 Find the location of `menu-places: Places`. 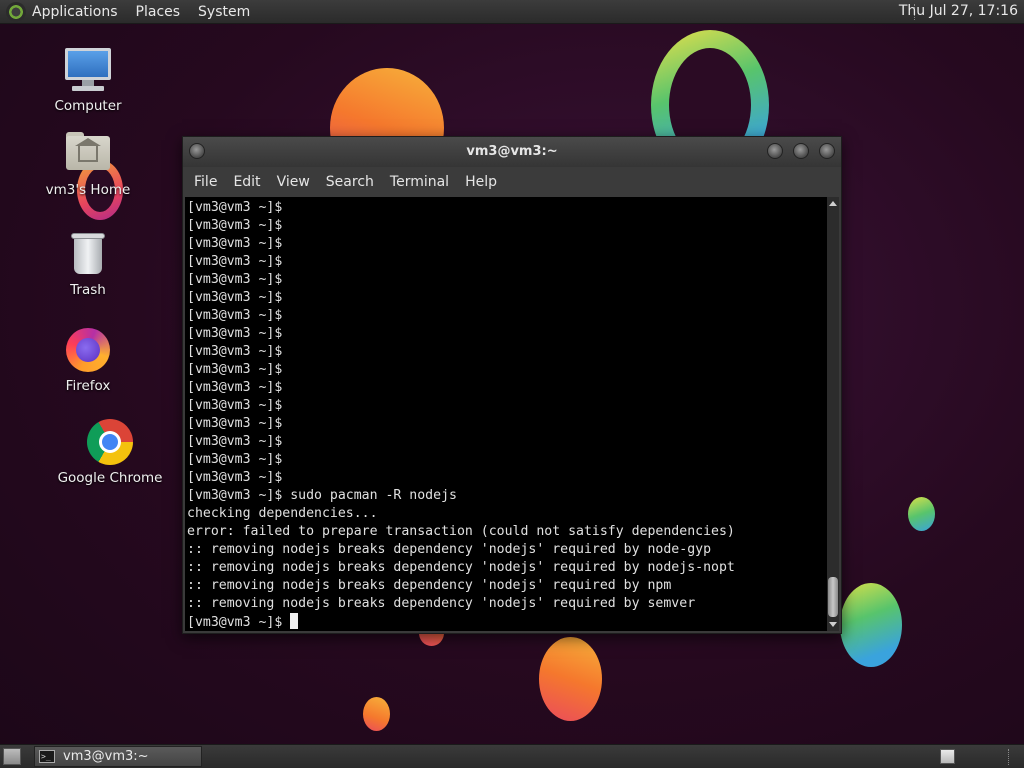

menu-places: Places is located at coordinates (158, 12).